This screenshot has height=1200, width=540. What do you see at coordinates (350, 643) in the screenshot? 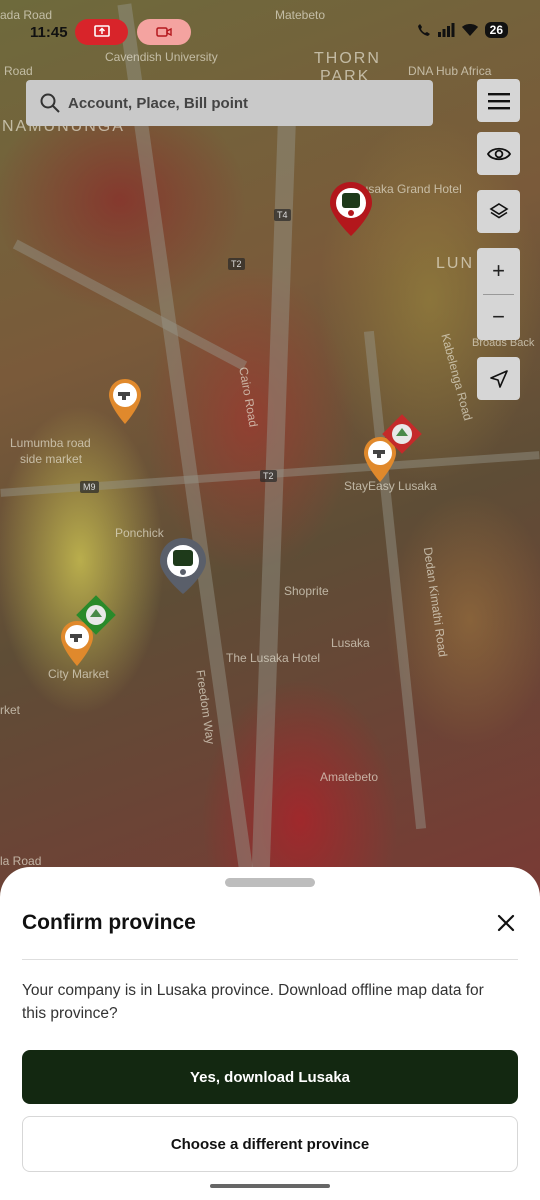
I see `map-label: Lusaka` at bounding box center [350, 643].